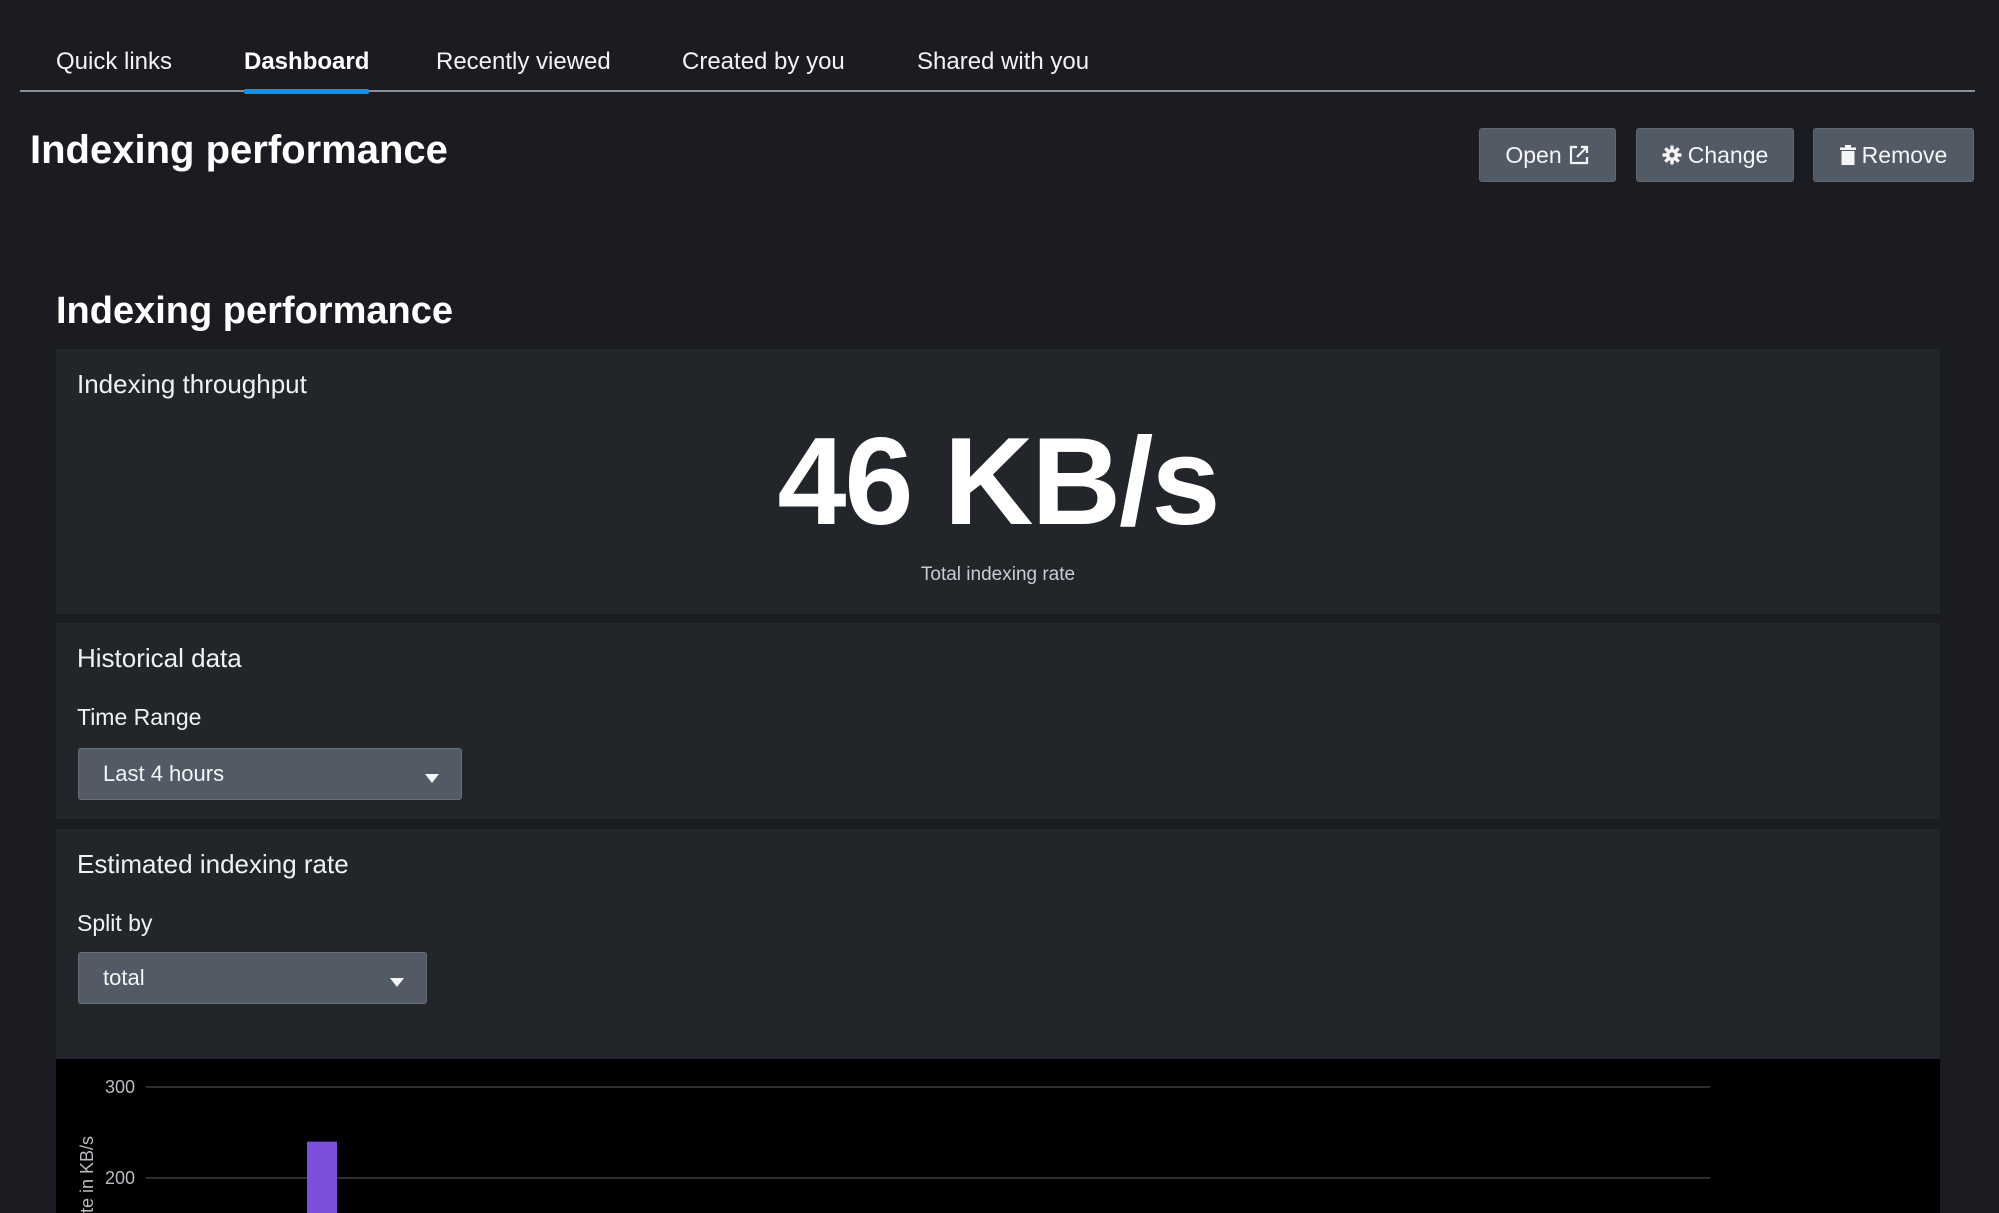  I want to click on split-by-value: total, so click(124, 977).